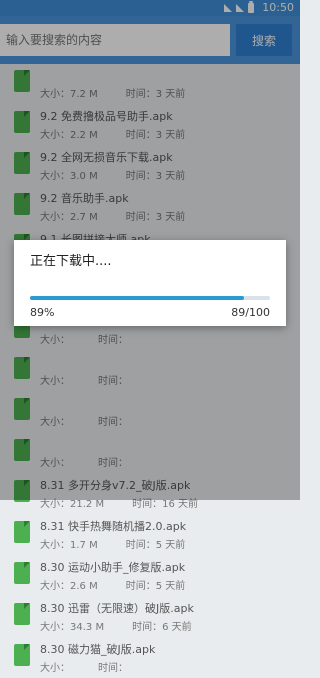 The image size is (320, 678). Describe the element at coordinates (150, 535) in the screenshot. I see `list-item: 8.31 快手热舞随机播2.0.apk 大小：1.7 M 时间：5 天前` at that location.